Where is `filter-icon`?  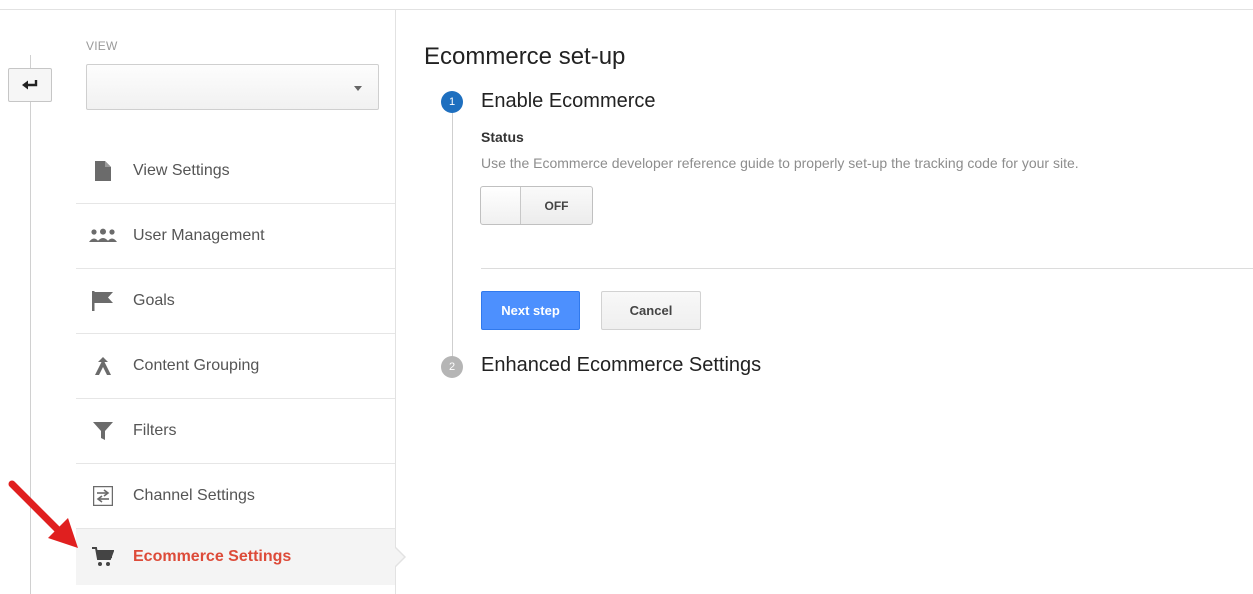
filter-icon is located at coordinates (103, 431).